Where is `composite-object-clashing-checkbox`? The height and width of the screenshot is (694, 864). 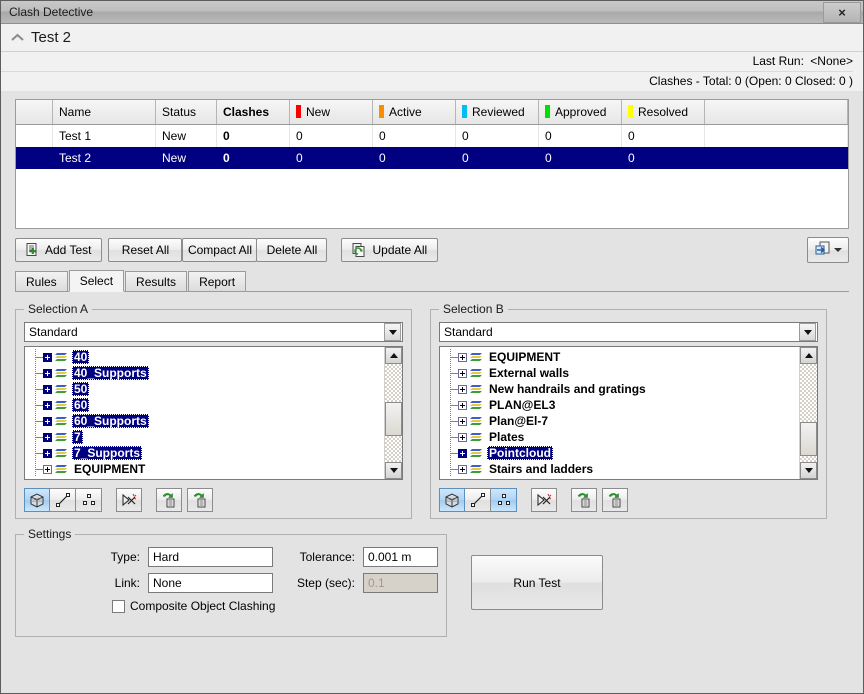 composite-object-clashing-checkbox is located at coordinates (118, 606).